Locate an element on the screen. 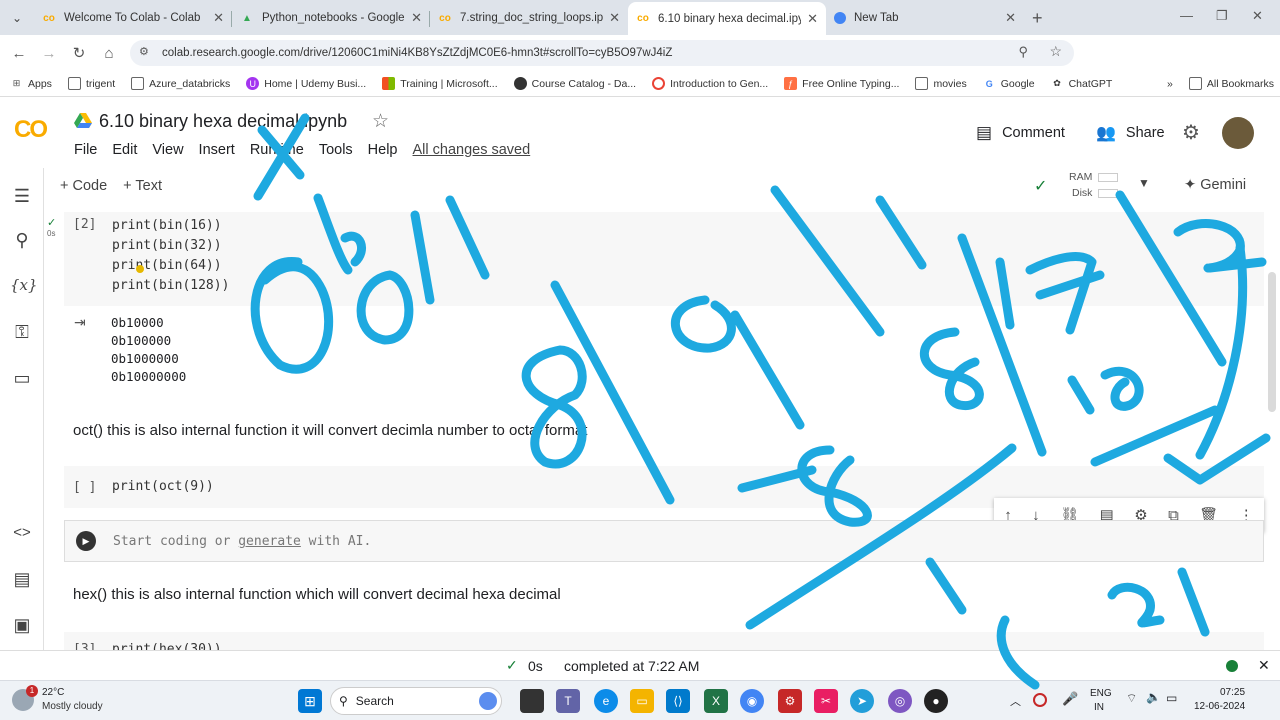  colab-logo: CO is located at coordinates (31, 130).